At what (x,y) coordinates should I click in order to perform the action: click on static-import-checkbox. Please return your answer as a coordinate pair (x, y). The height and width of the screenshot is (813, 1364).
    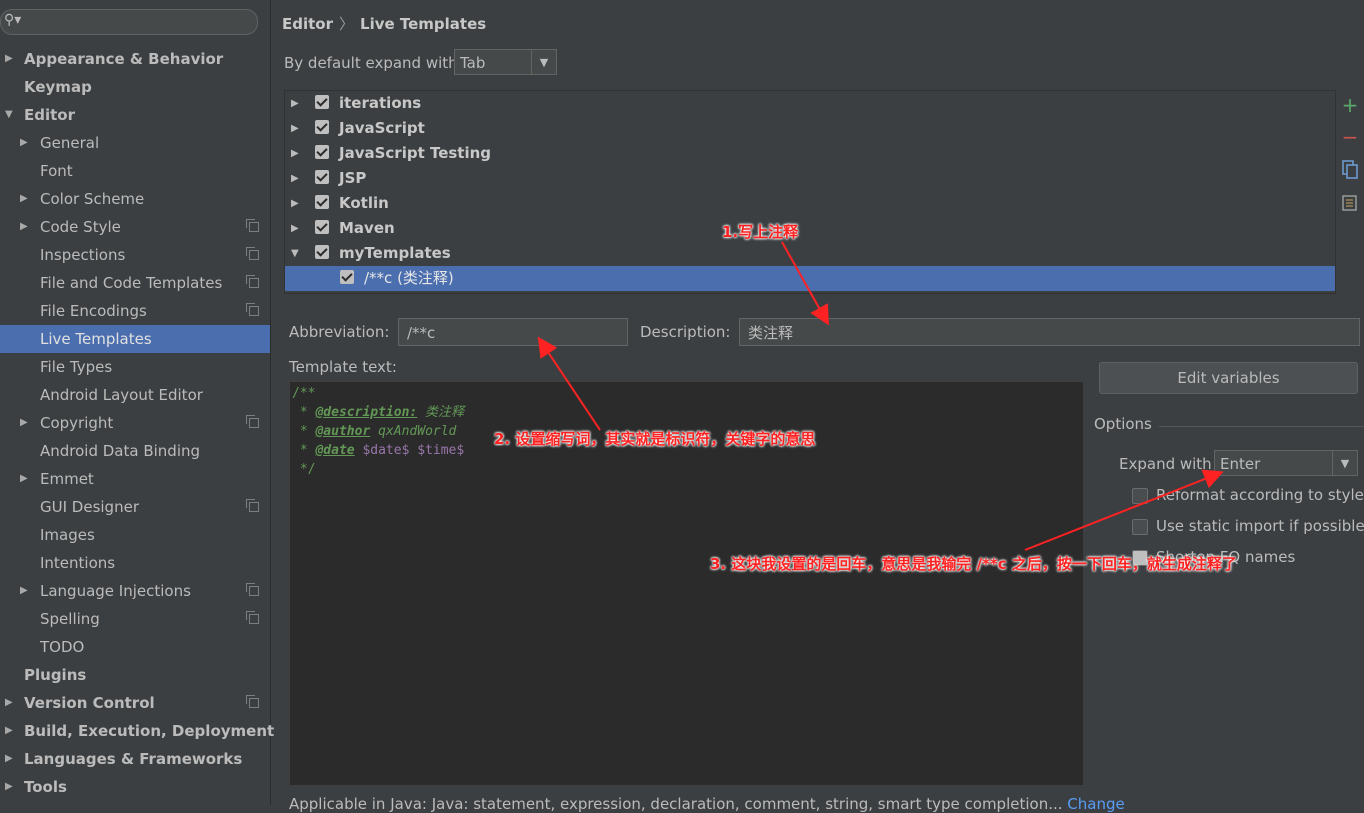
    Looking at the image, I should click on (1140, 527).